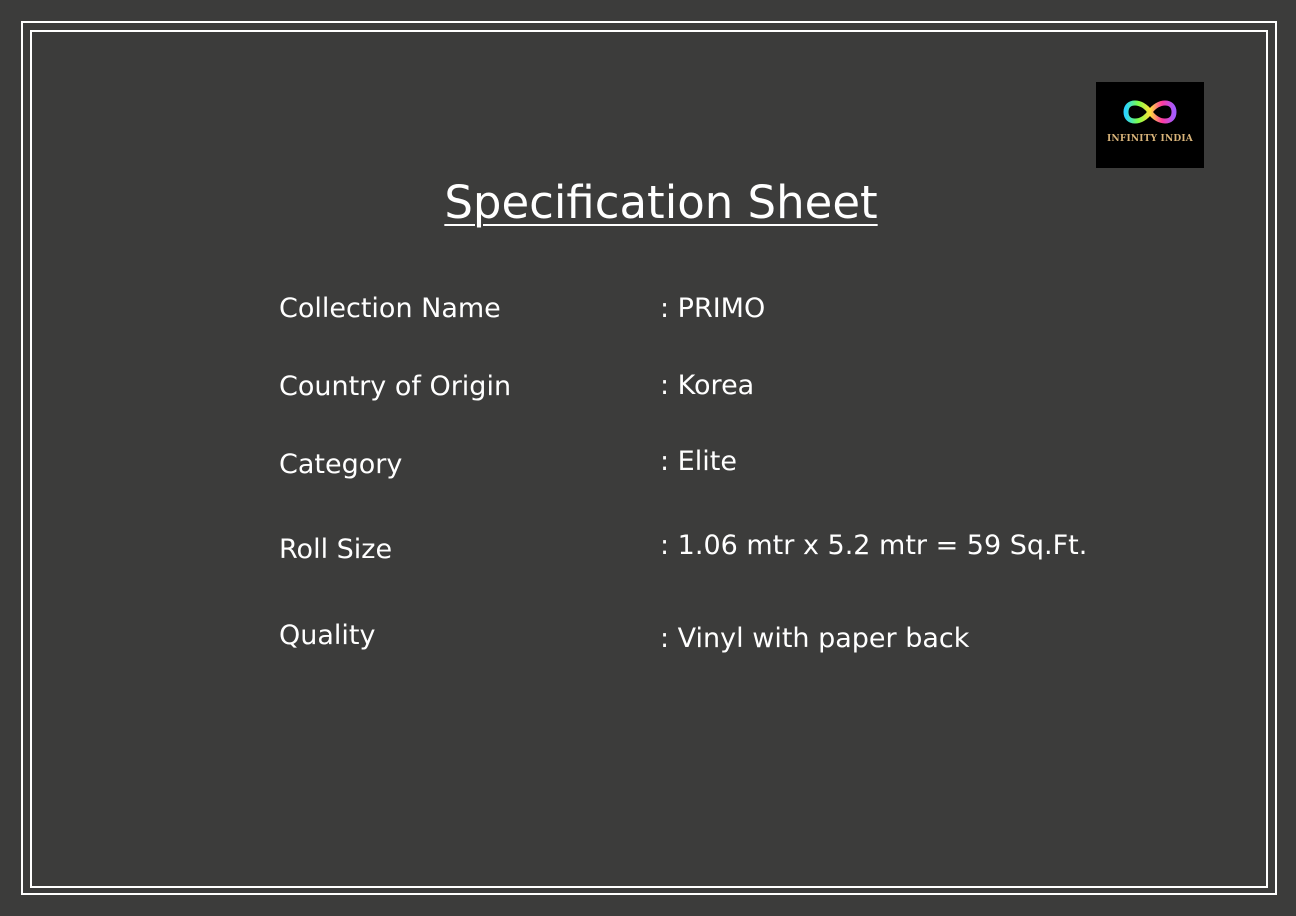  I want to click on spec-label-quality: Quality, so click(327, 635).